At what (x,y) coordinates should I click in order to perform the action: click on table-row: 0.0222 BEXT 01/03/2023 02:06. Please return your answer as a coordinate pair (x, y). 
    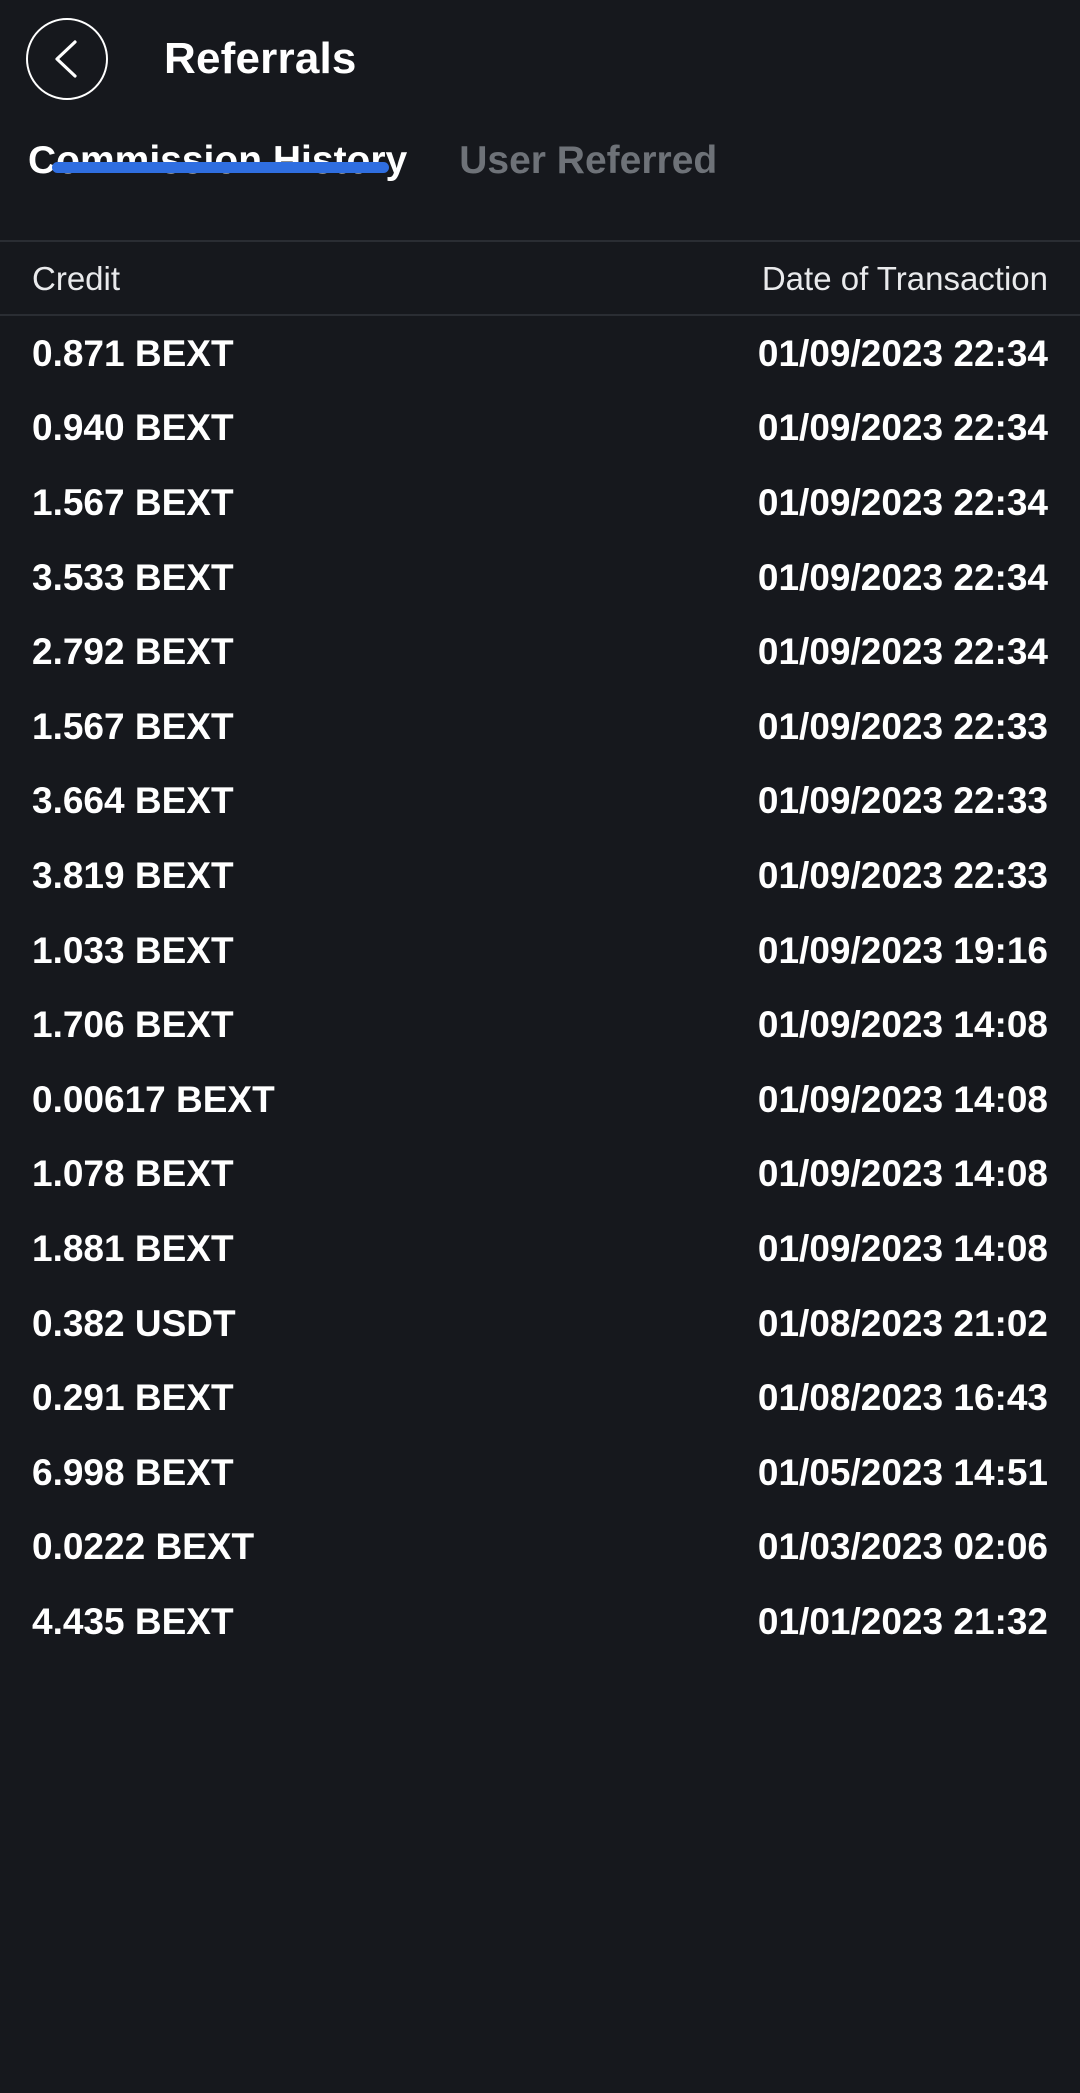
    Looking at the image, I should click on (540, 1547).